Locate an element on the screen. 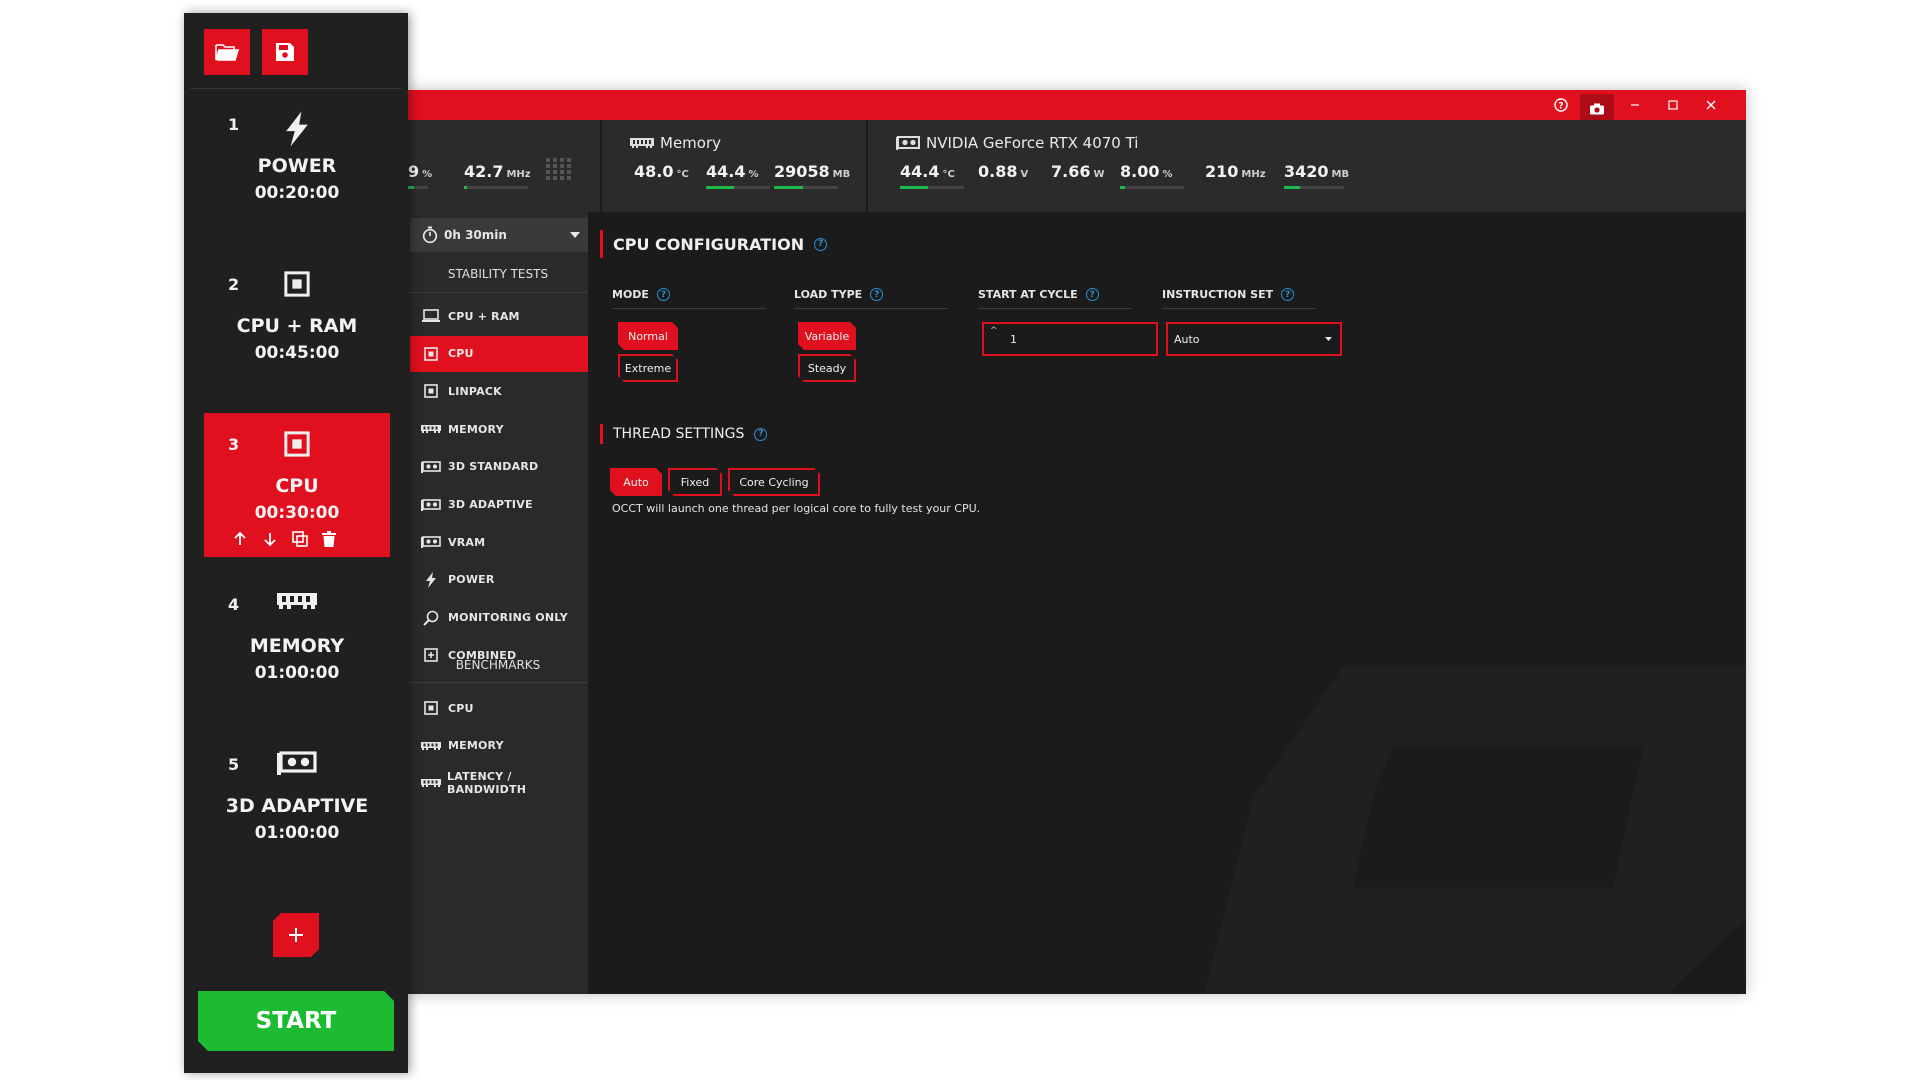 Image resolution: width=1920 pixels, height=1080 pixels. add-step-button is located at coordinates (296, 935).